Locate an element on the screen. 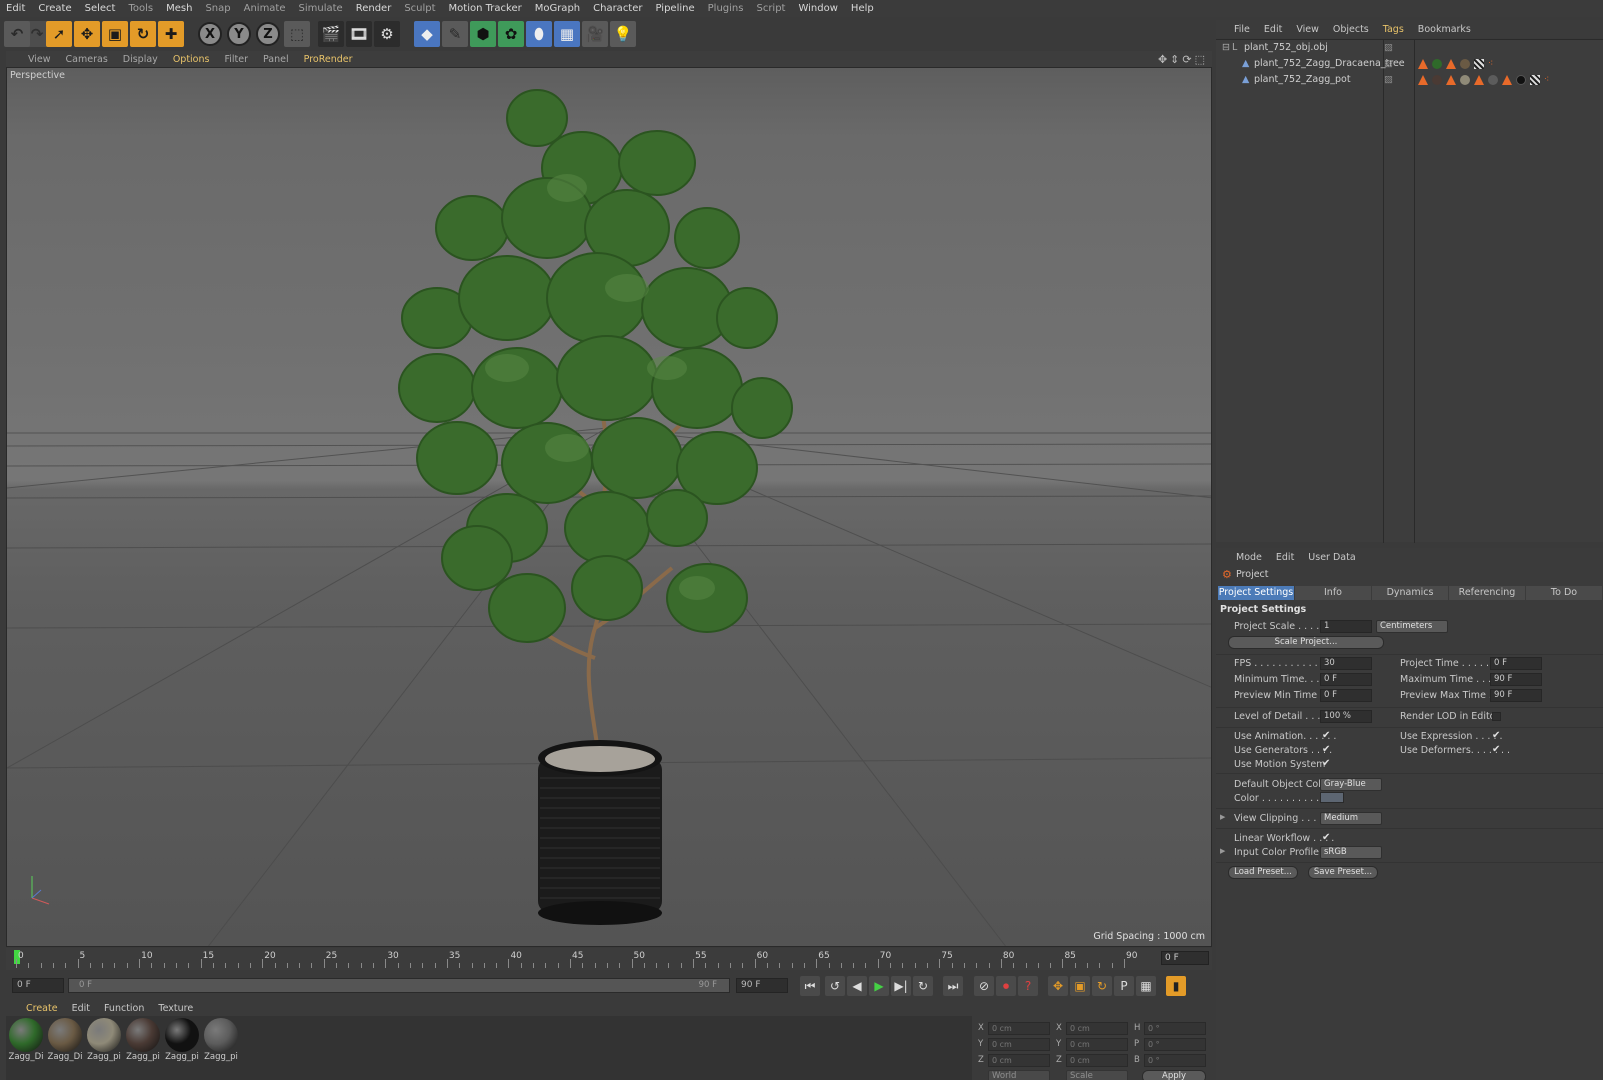  menu-snap: Snap is located at coordinates (217, 8).